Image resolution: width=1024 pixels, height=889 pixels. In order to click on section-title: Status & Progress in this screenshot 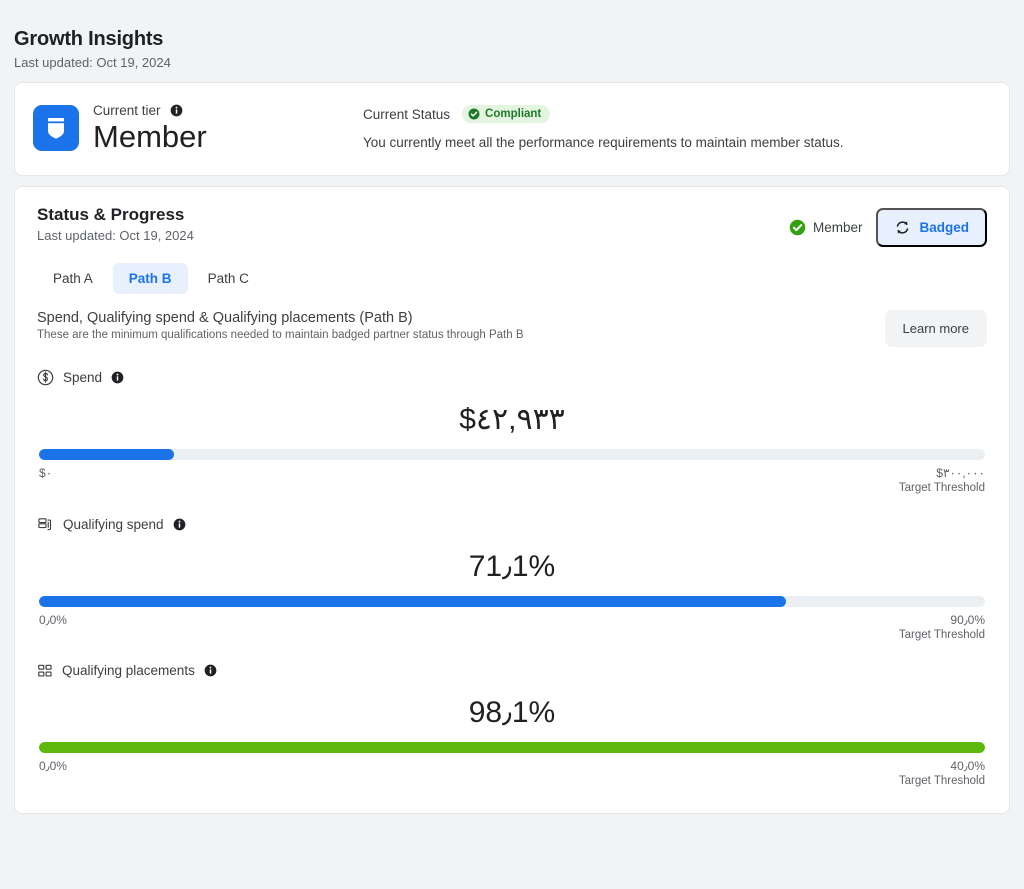, I will do `click(111, 214)`.